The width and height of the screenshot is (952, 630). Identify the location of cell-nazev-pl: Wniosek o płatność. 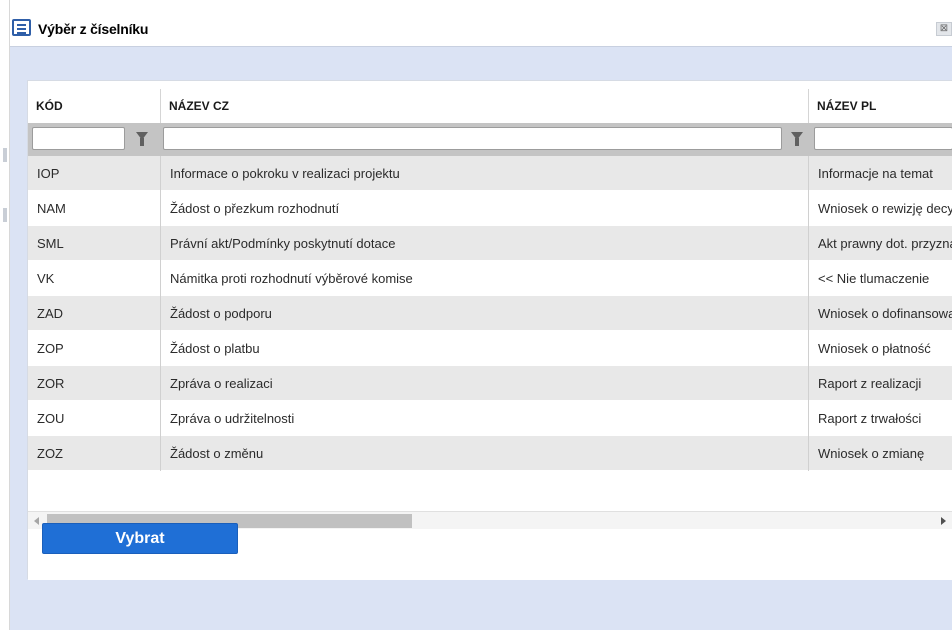
(880, 348).